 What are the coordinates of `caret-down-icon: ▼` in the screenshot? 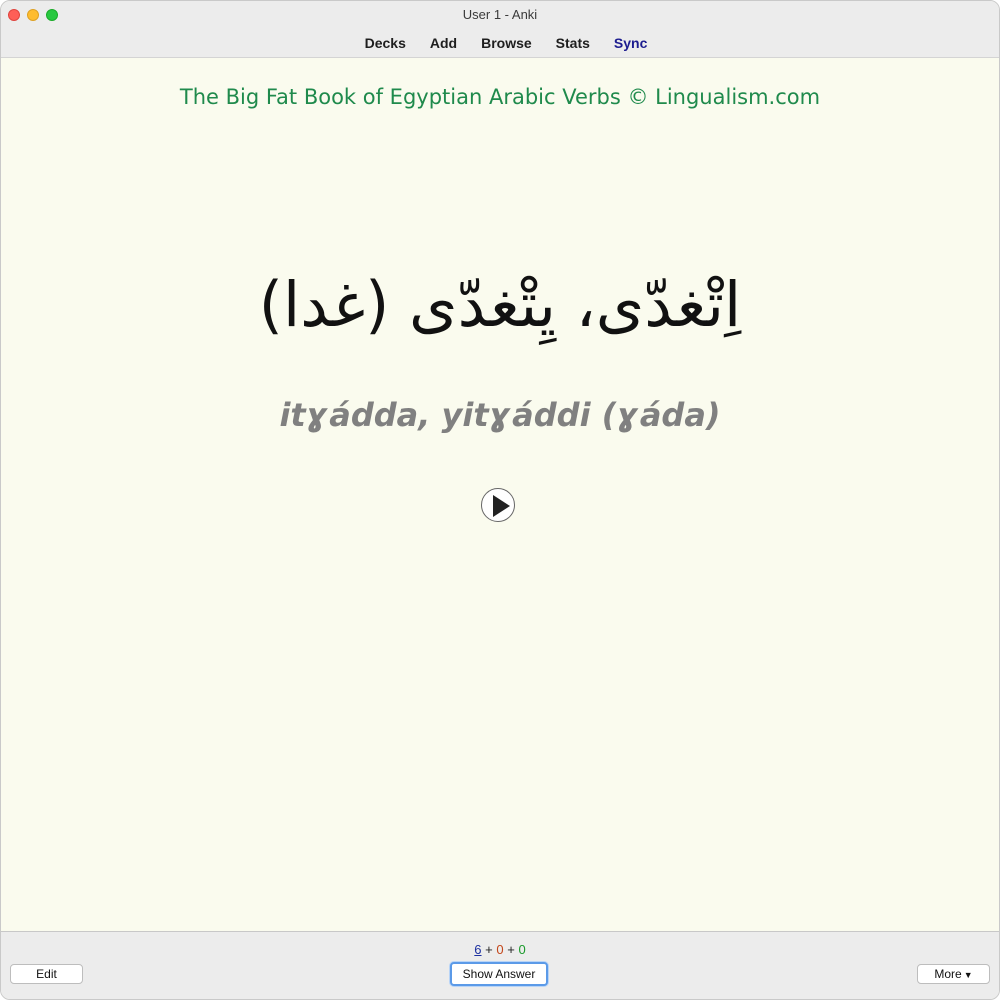 It's located at (968, 975).